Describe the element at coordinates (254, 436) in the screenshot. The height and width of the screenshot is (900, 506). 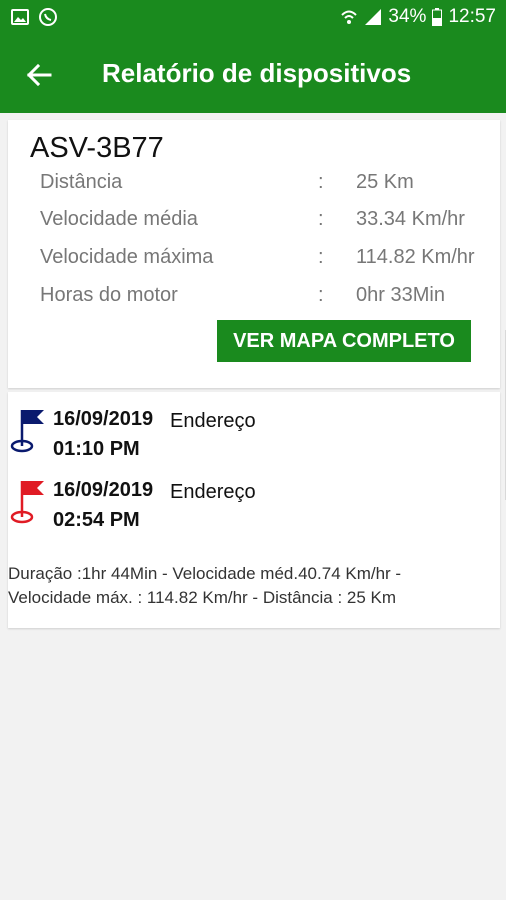
I see `trip-start: 16/09/2019 Endereço 01:10 PM` at that location.